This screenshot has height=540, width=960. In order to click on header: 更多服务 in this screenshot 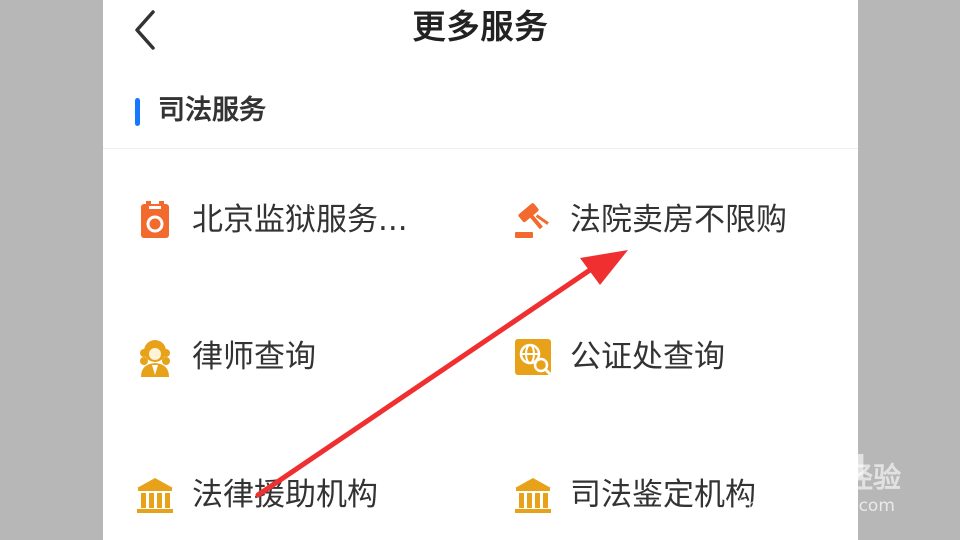, I will do `click(480, 31)`.